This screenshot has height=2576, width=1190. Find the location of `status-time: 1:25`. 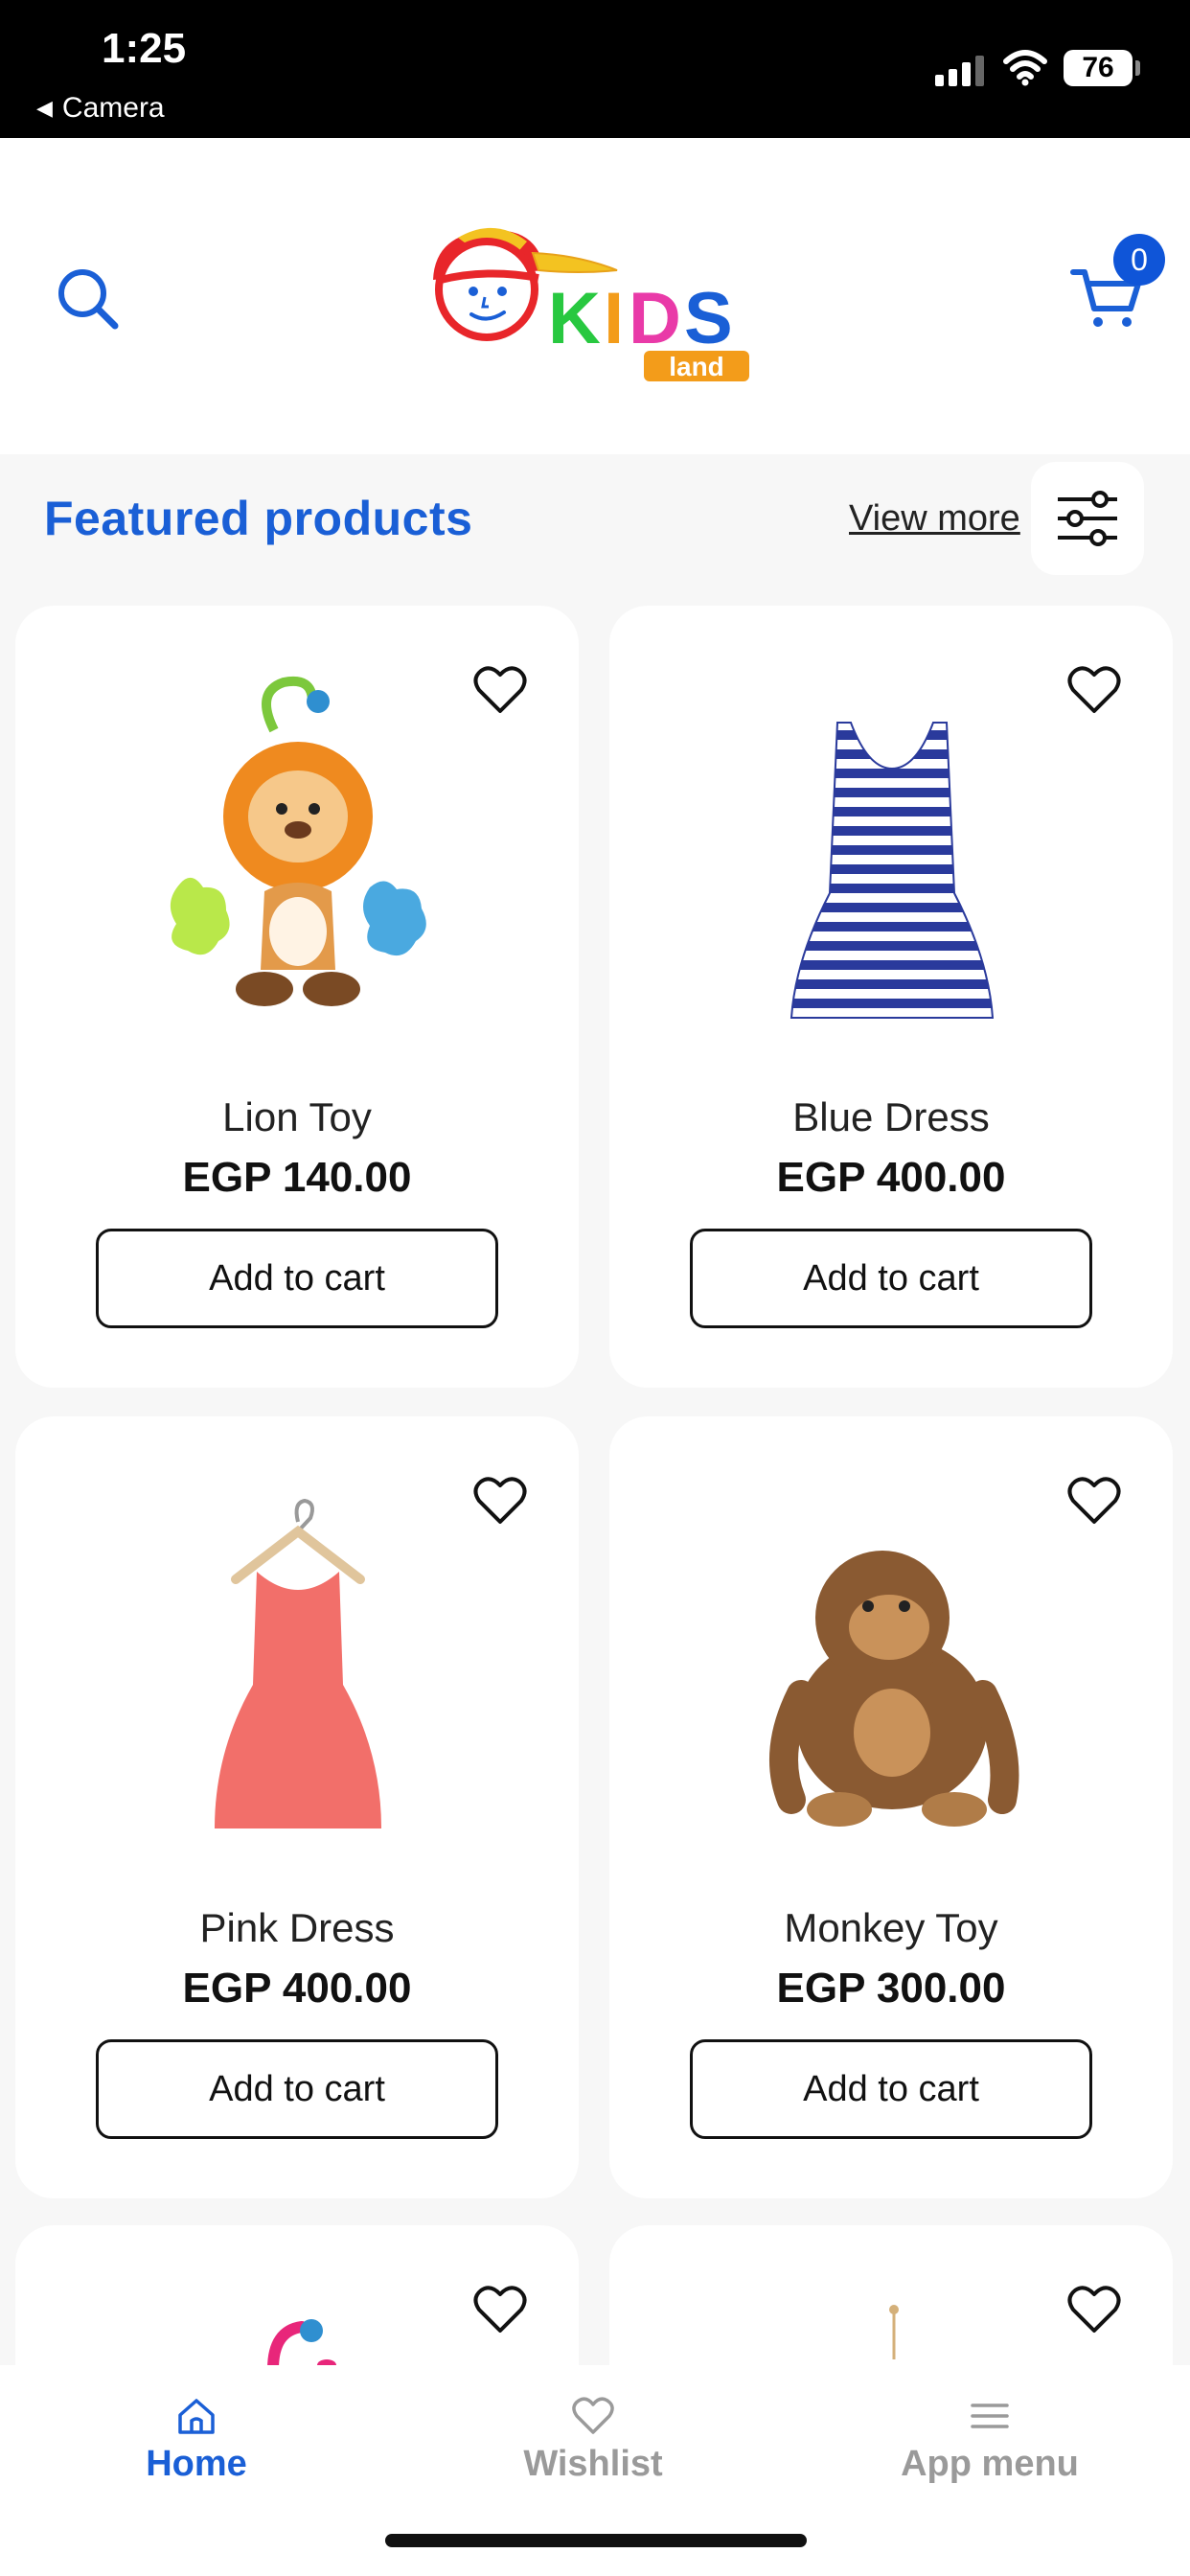

status-time: 1:25 is located at coordinates (144, 48).